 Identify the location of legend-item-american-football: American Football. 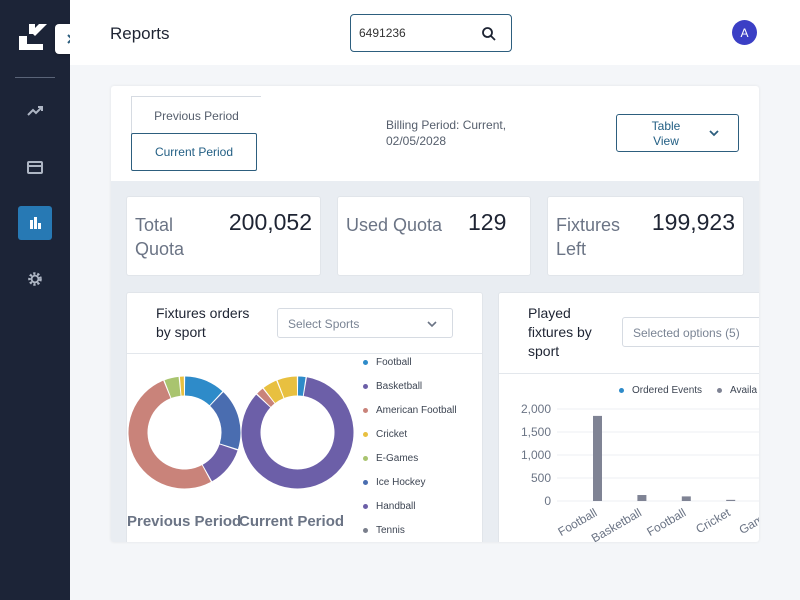
(410, 410).